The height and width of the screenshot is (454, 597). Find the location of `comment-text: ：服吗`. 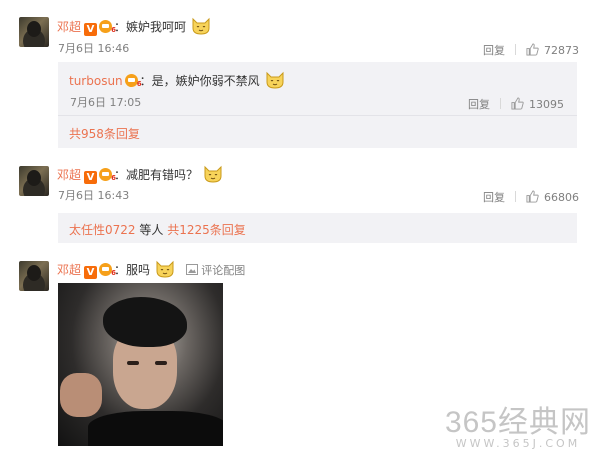

comment-text: ：服吗 is located at coordinates (132, 270).